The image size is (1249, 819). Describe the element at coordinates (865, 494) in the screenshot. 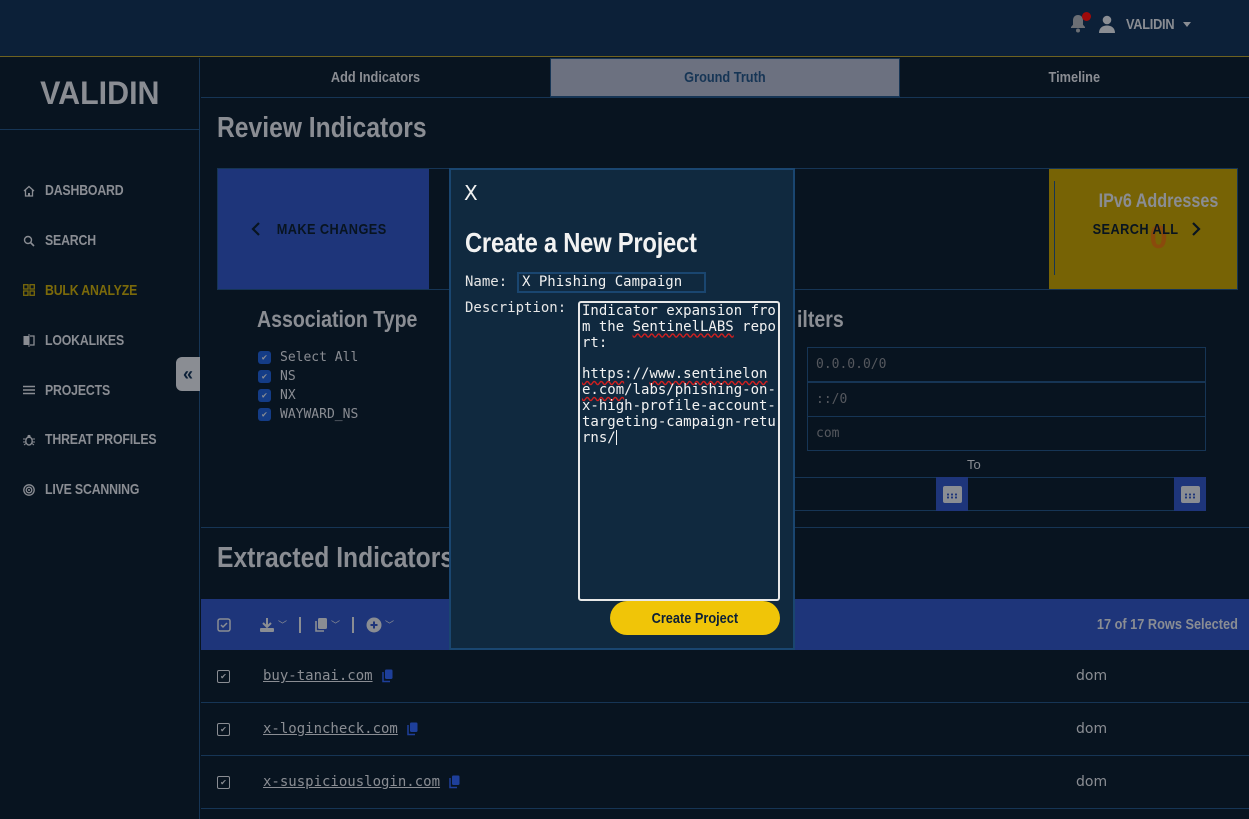

I see `from-date-input` at that location.